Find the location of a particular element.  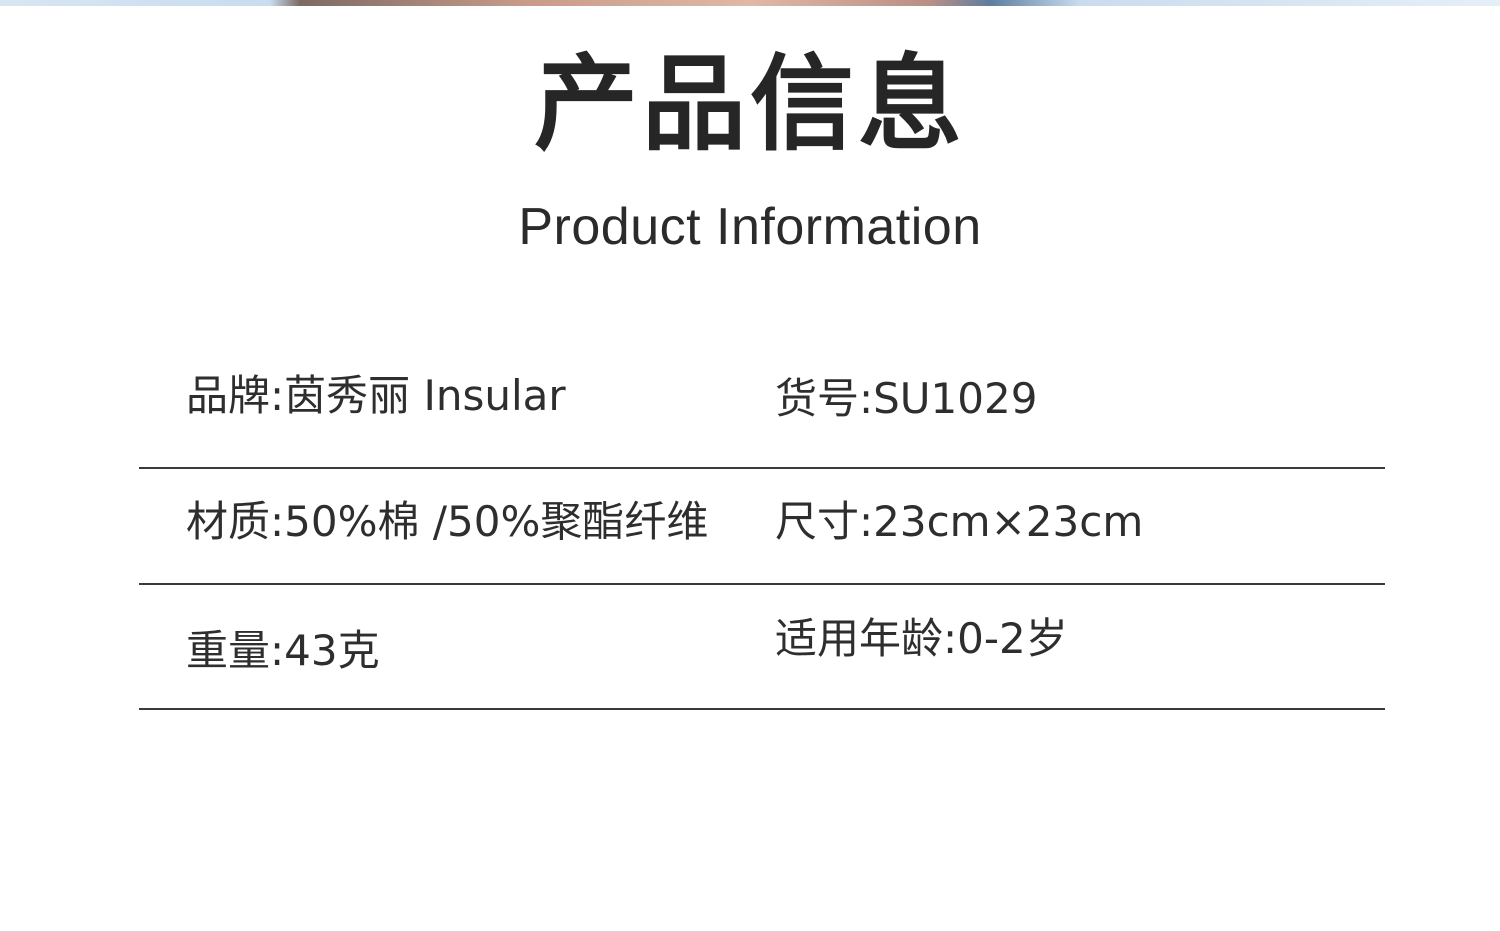

weight-info: 重量:43克 is located at coordinates (283, 650).